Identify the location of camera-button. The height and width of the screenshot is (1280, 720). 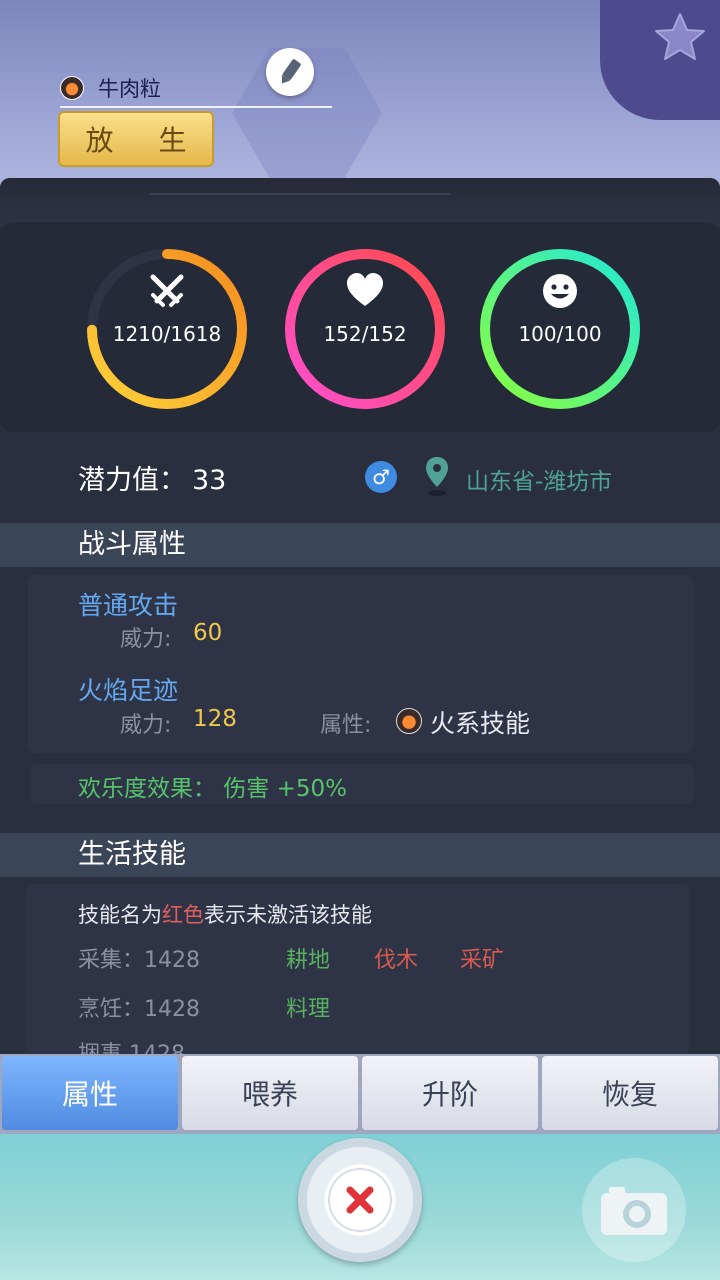
(634, 1210).